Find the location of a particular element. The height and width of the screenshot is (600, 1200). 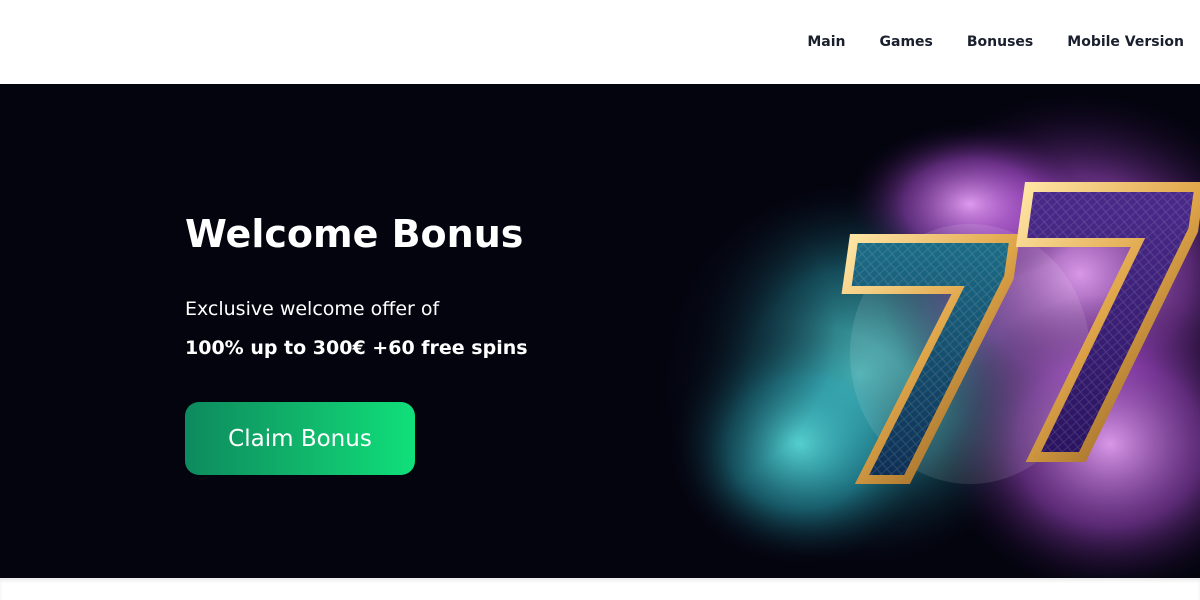

nav-item-main: Main is located at coordinates (826, 42).